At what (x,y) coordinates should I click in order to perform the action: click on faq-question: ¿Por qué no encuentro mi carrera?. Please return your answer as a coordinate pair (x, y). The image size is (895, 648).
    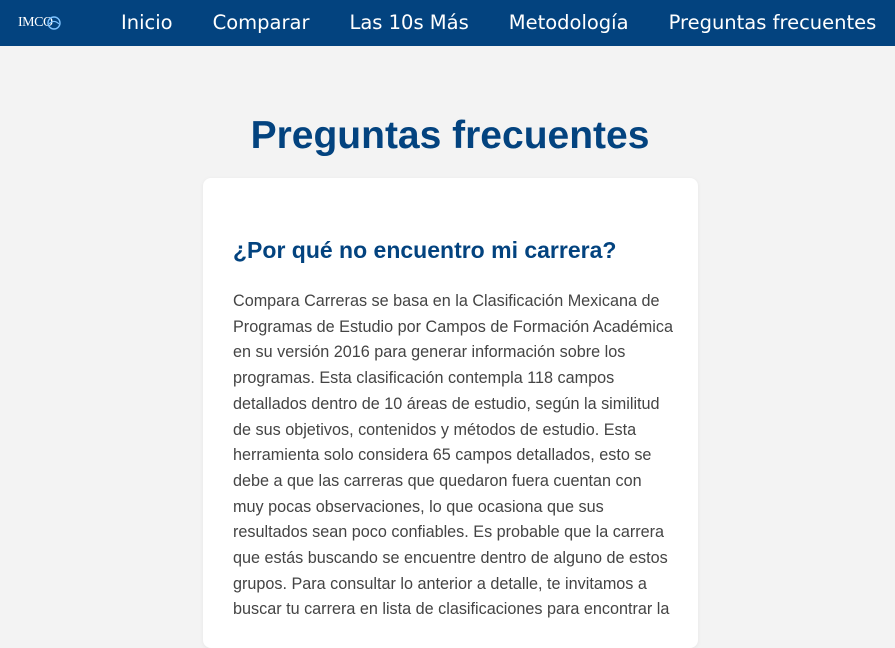
    Looking at the image, I should click on (425, 250).